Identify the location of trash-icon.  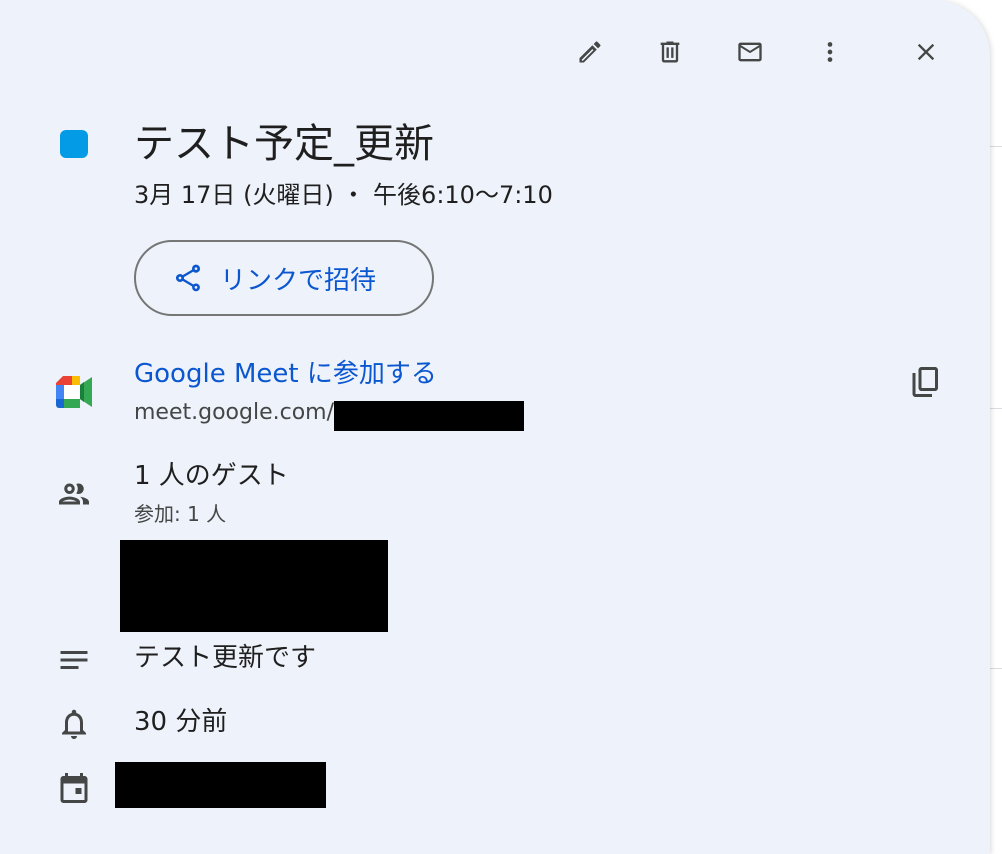
(670, 52).